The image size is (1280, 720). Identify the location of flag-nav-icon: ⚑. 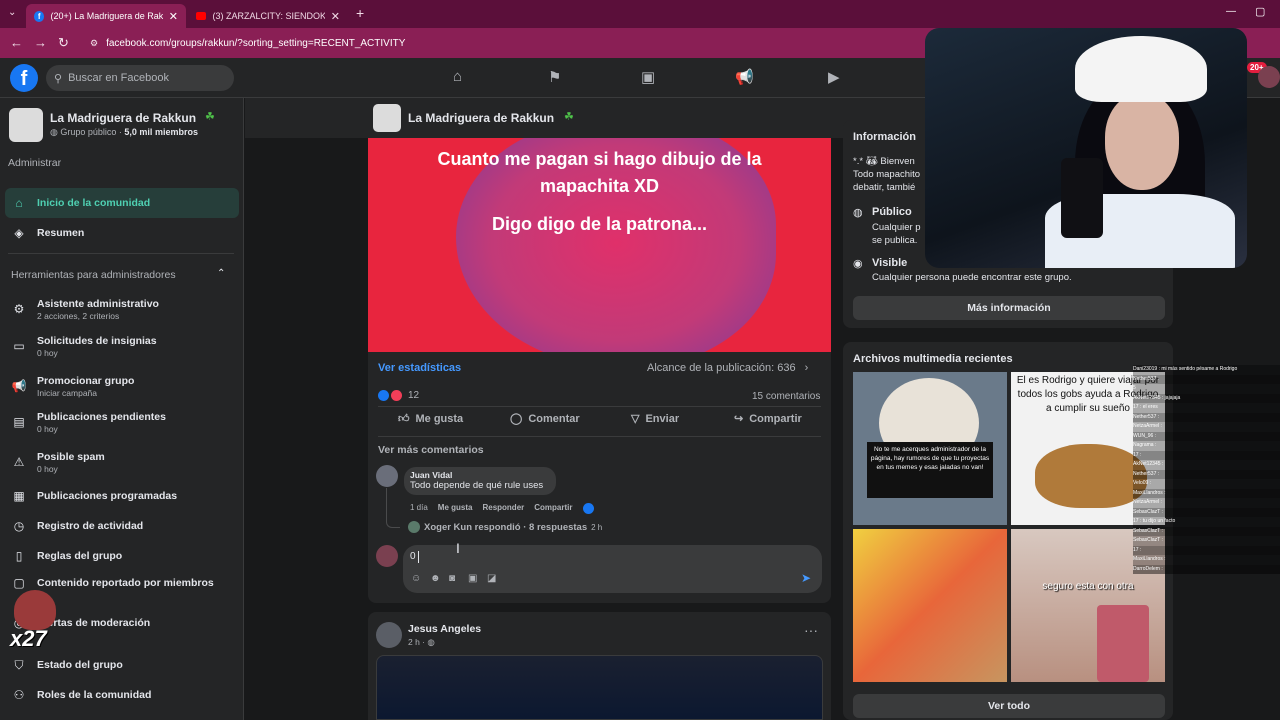
(554, 77).